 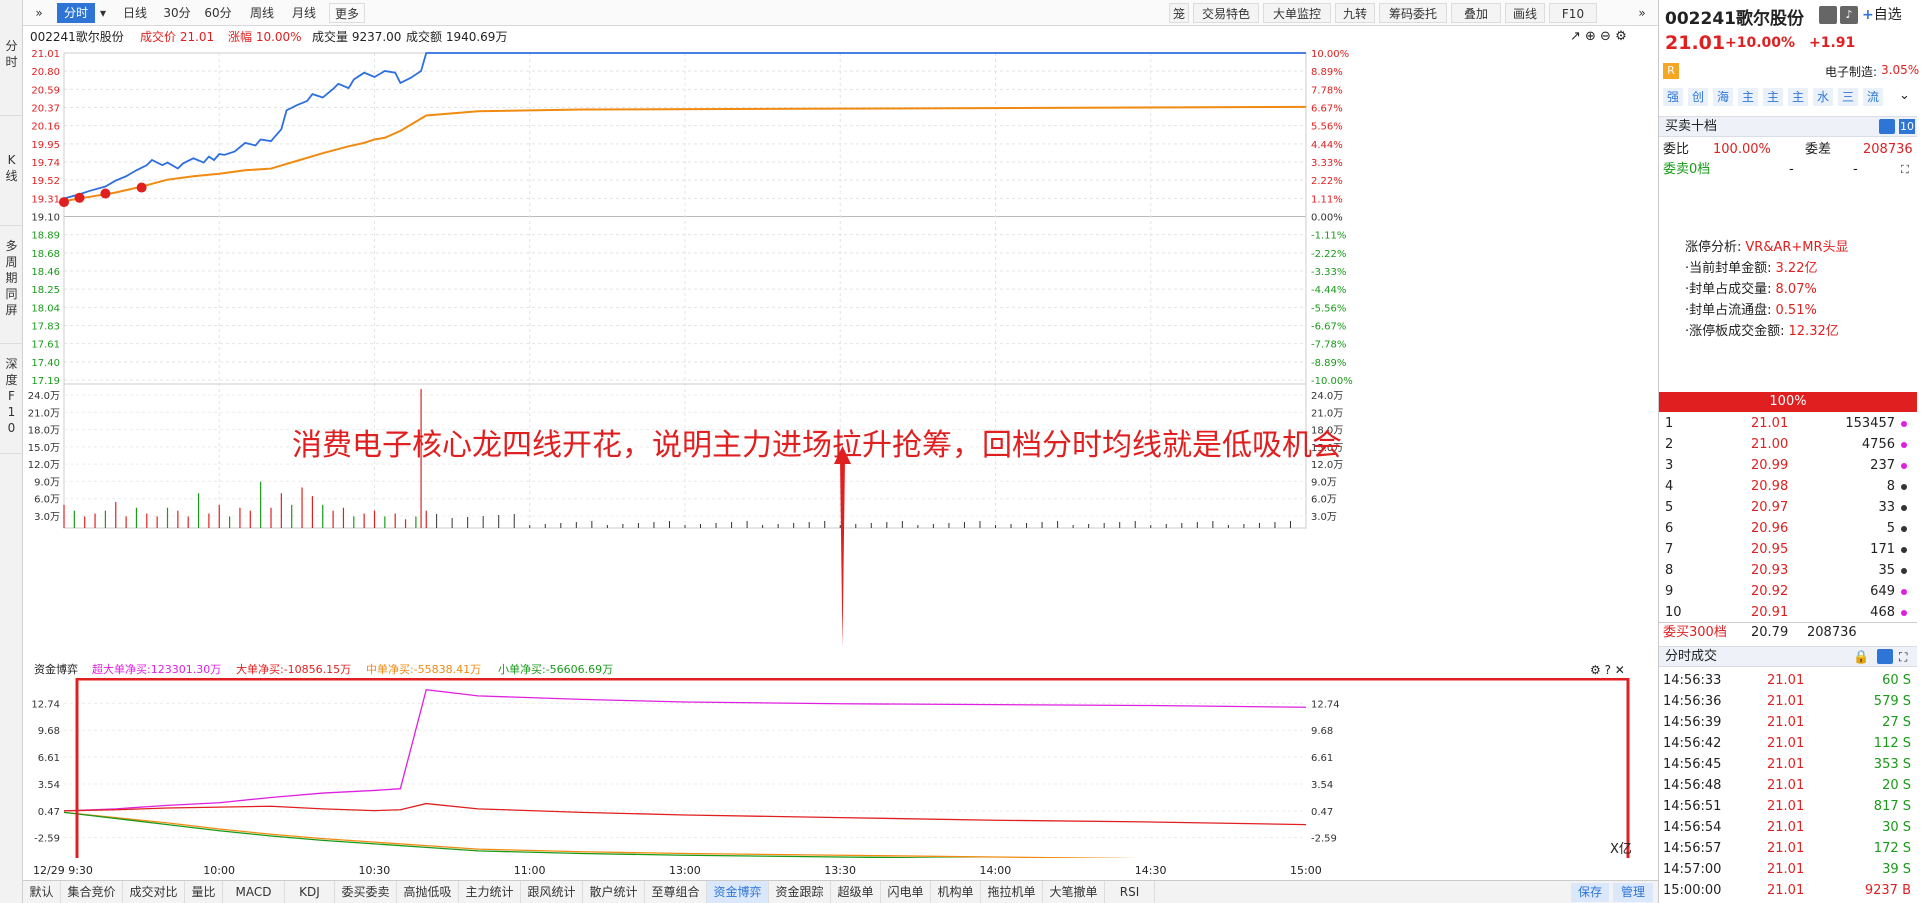 What do you see at coordinates (154, 892) in the screenshot?
I see `indicator-tab: 成交对比` at bounding box center [154, 892].